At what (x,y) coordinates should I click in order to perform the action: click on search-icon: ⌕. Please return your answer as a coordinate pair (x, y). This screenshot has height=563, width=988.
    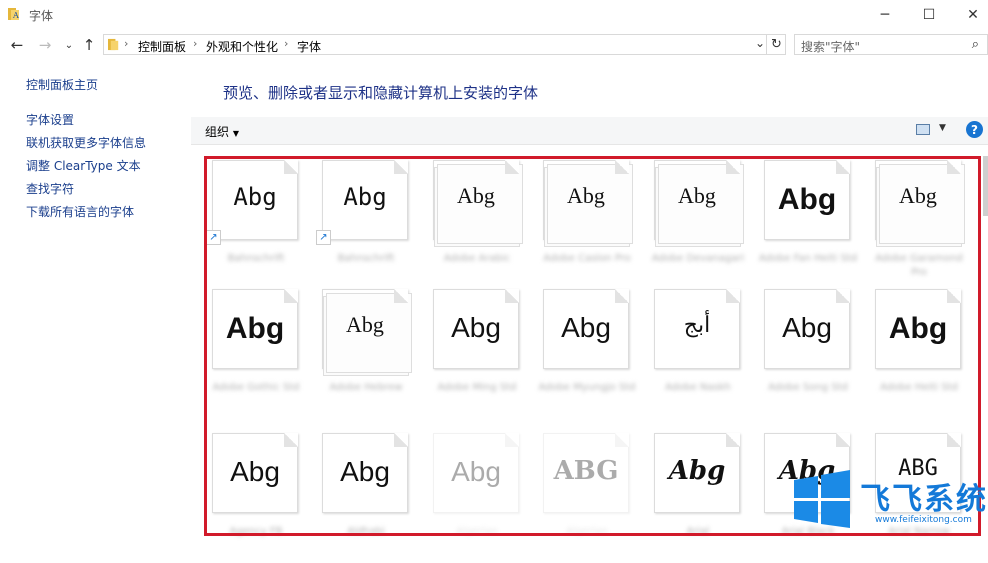
    Looking at the image, I should click on (975, 44).